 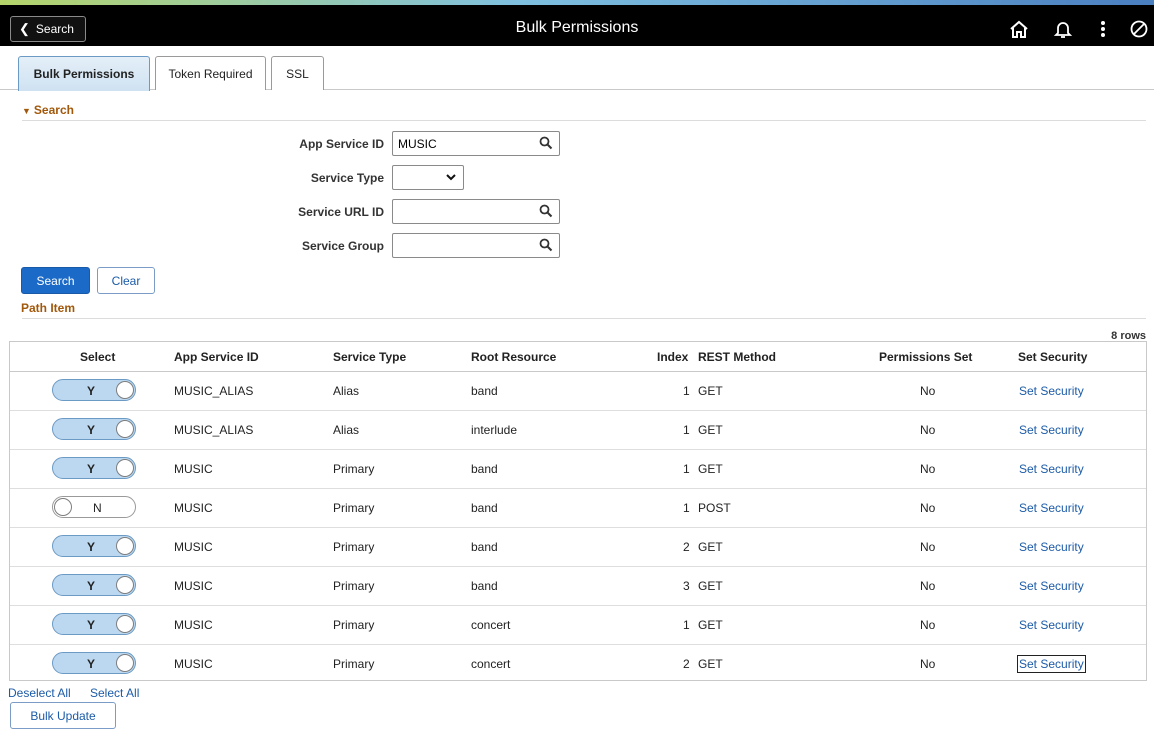 I want to click on service-type-label: Service Type, so click(x=347, y=178).